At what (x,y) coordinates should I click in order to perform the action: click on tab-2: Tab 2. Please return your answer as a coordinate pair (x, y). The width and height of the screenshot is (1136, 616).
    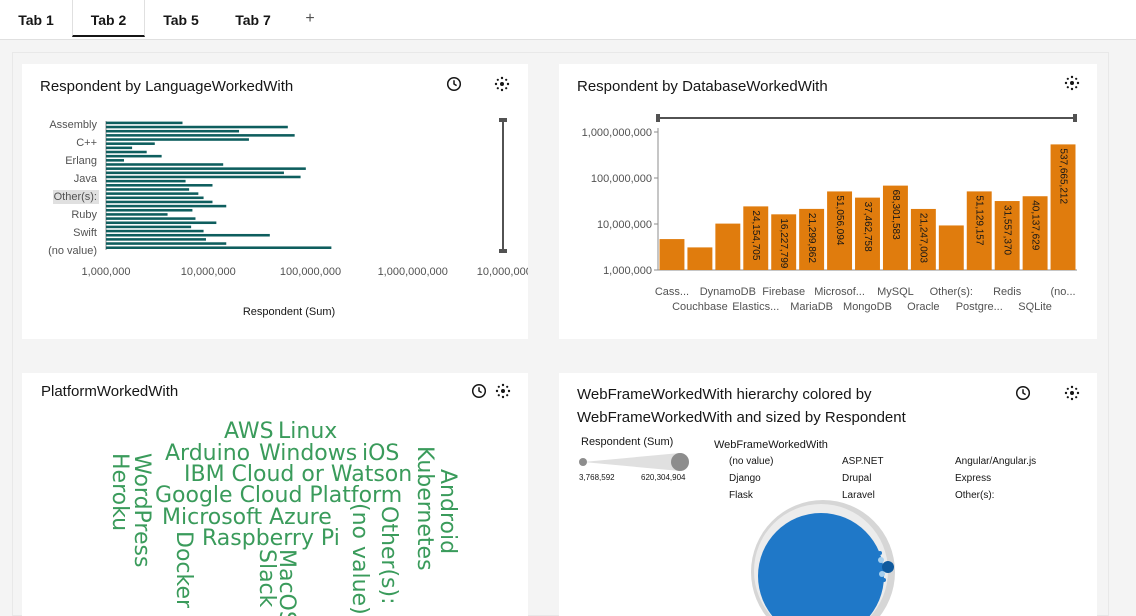
    Looking at the image, I should click on (108, 18).